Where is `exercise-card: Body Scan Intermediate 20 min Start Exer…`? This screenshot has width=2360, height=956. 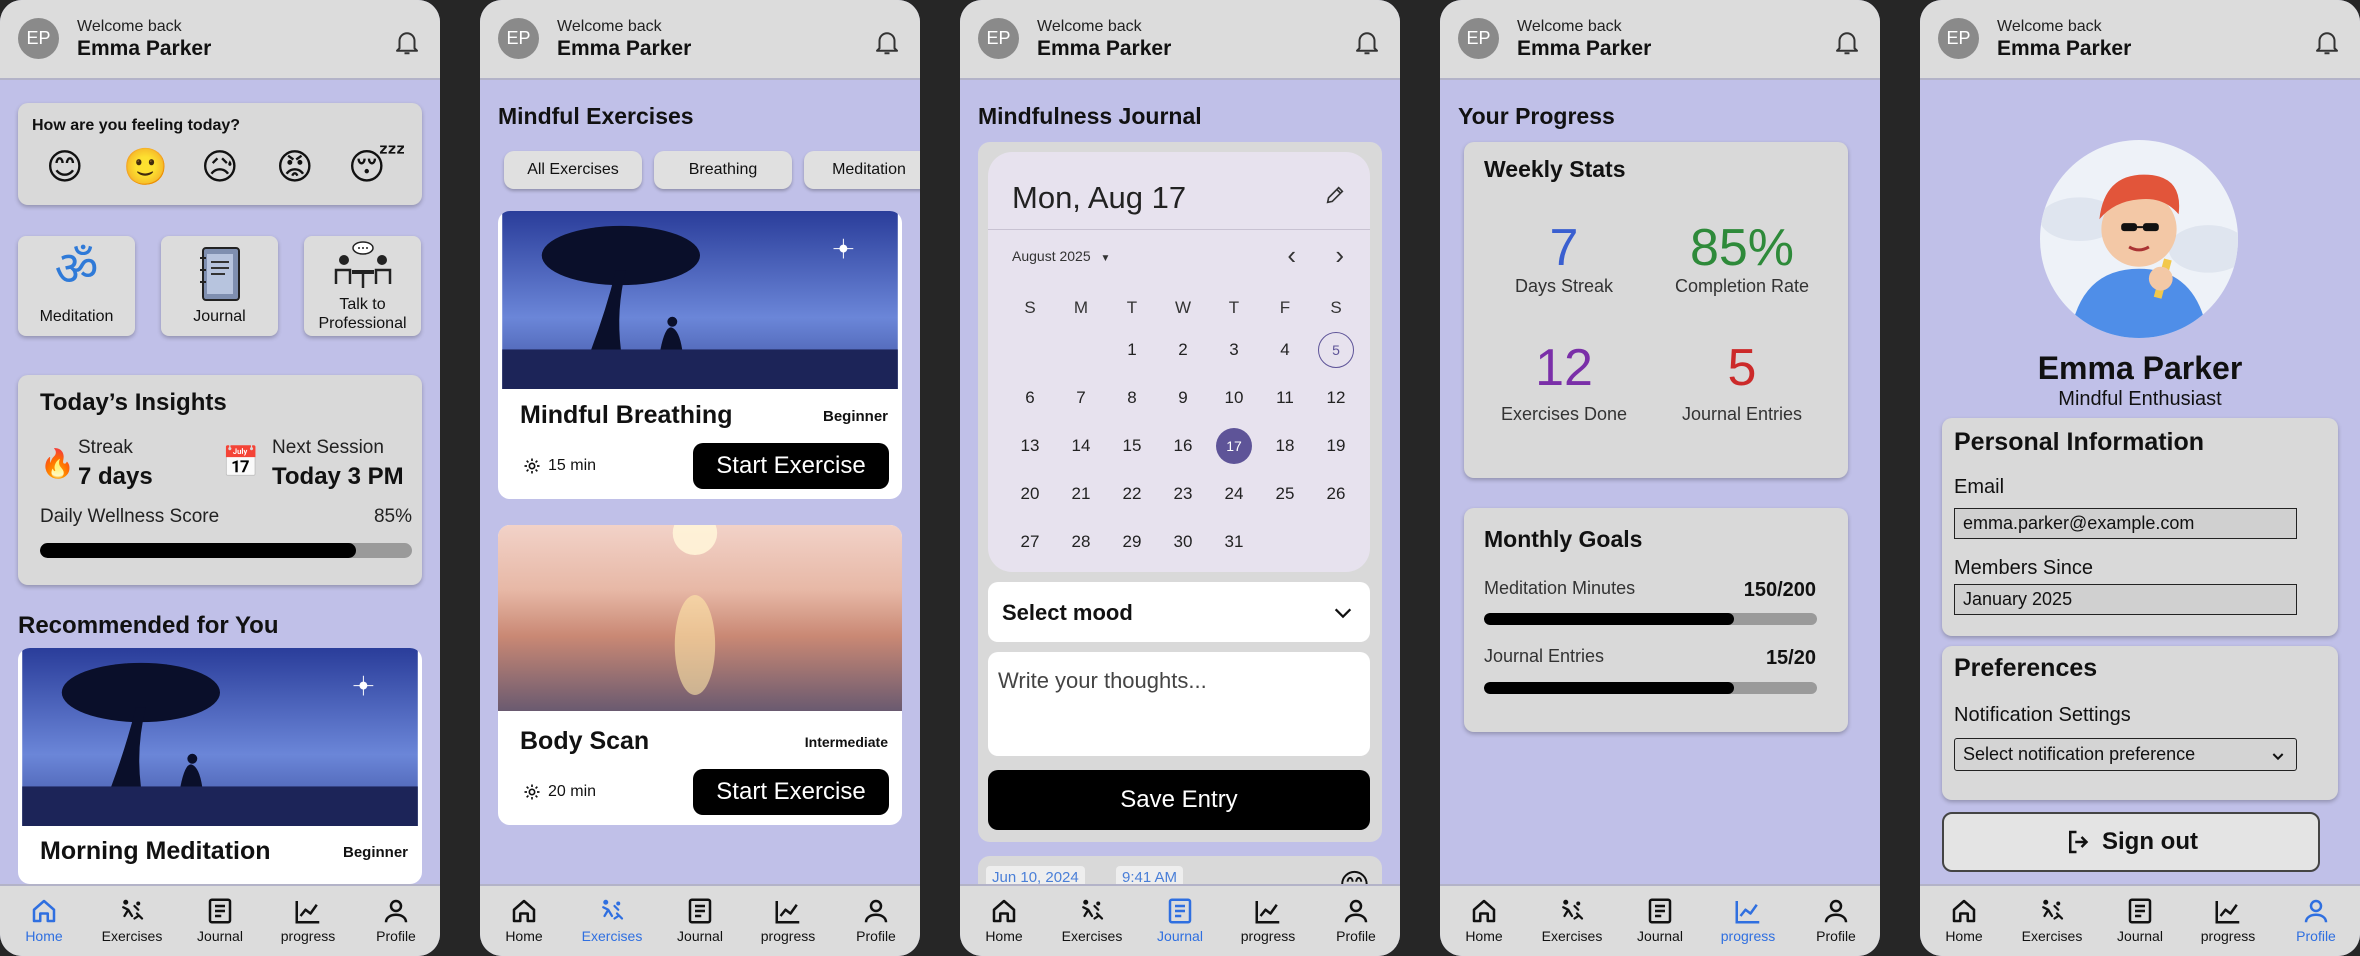 exercise-card: Body Scan Intermediate 20 min Start Exer… is located at coordinates (700, 675).